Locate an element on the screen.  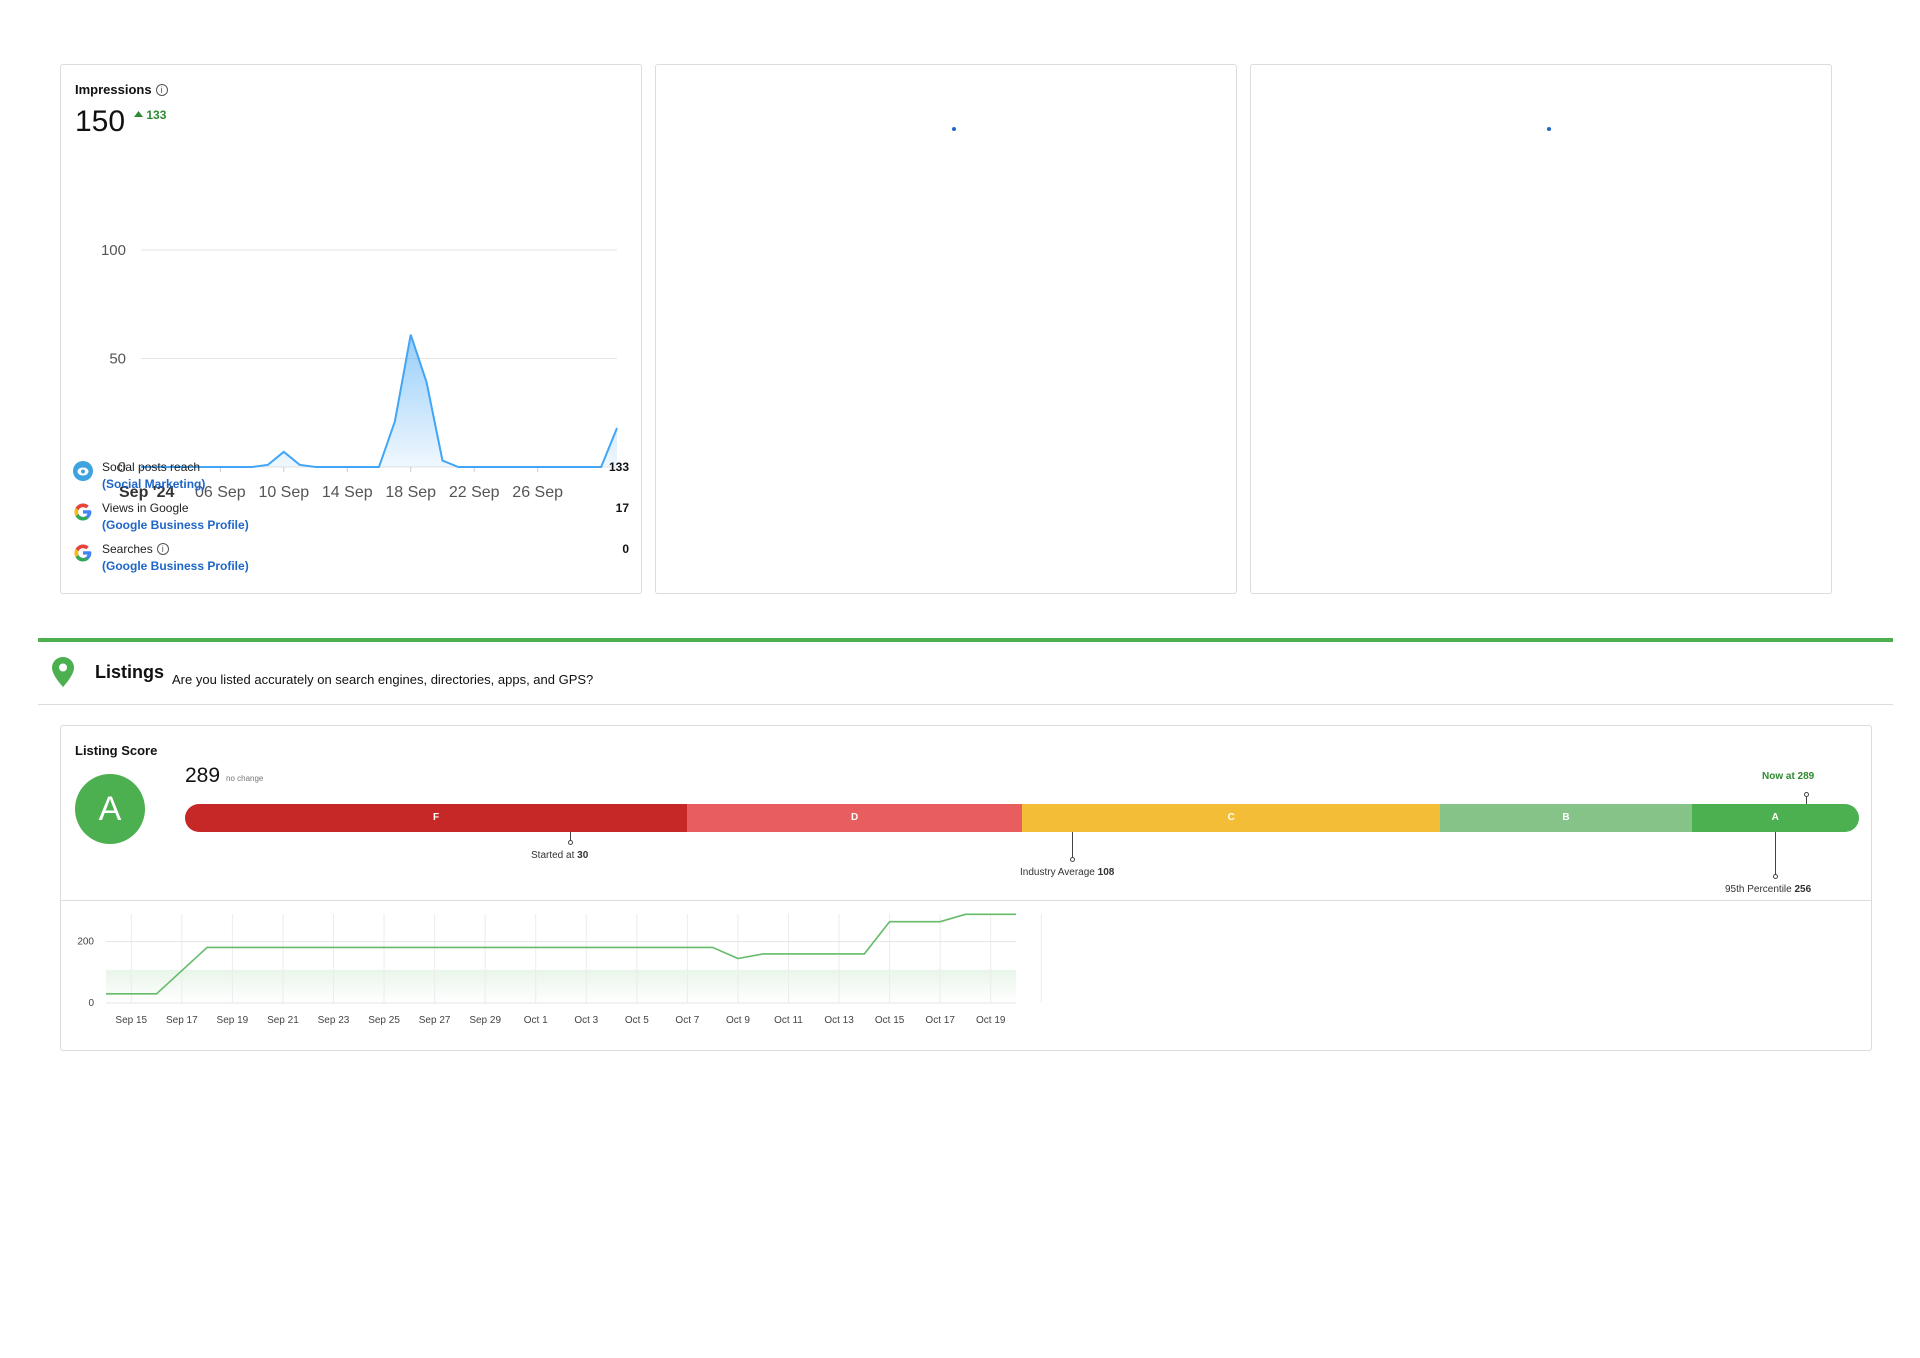
x-tick-label: Sep 21 is located at coordinates (283, 1020).